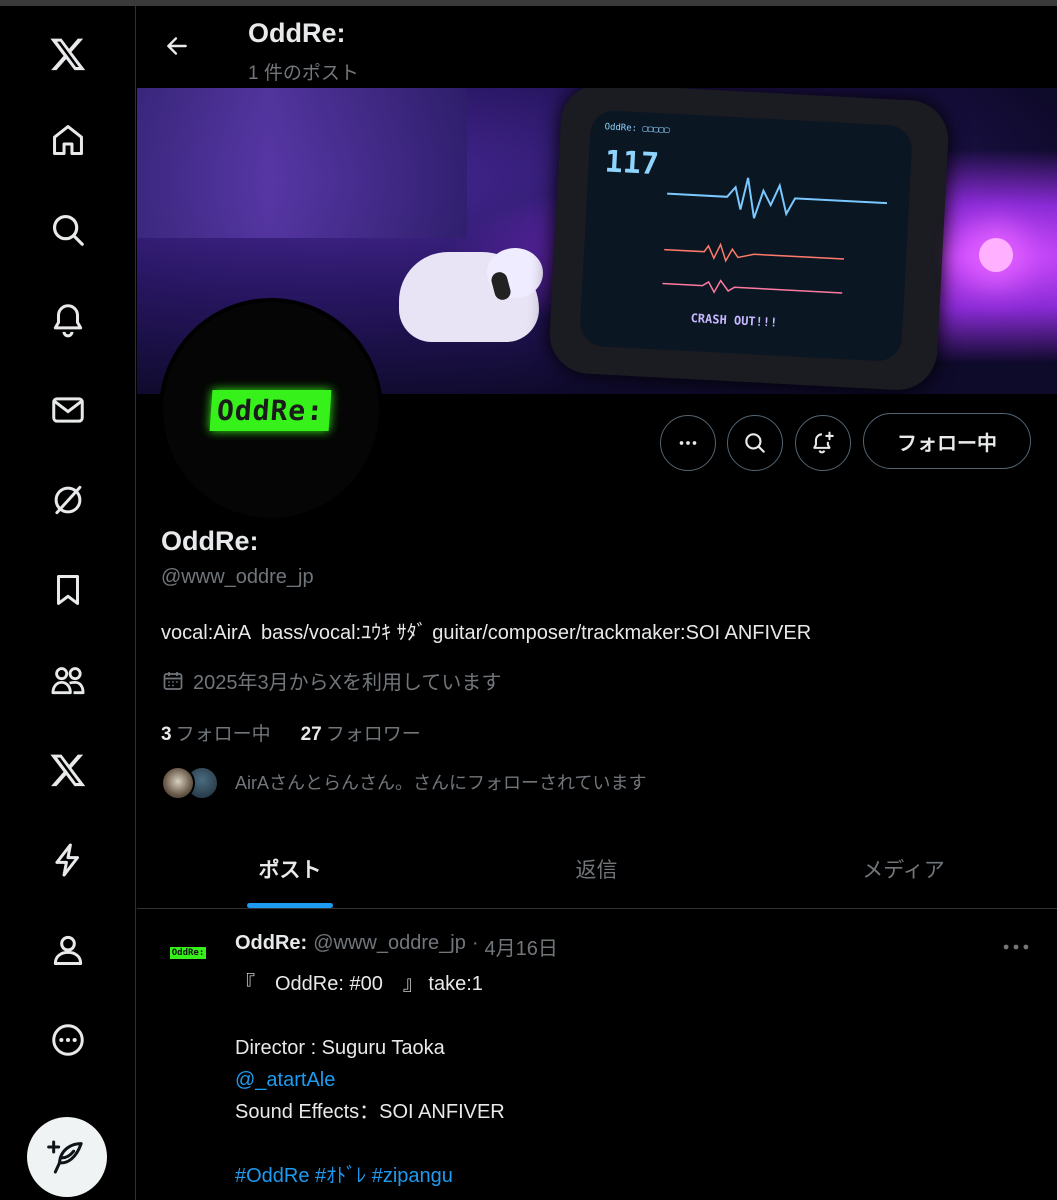 This screenshot has height=1200, width=1057. I want to click on post-avatar-logo: OddRe:, so click(188, 953).